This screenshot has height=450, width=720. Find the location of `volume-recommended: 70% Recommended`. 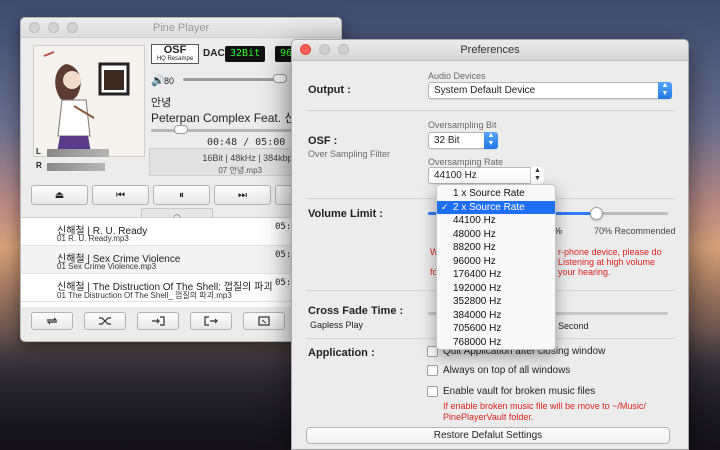

volume-recommended: 70% Recommended is located at coordinates (635, 231).